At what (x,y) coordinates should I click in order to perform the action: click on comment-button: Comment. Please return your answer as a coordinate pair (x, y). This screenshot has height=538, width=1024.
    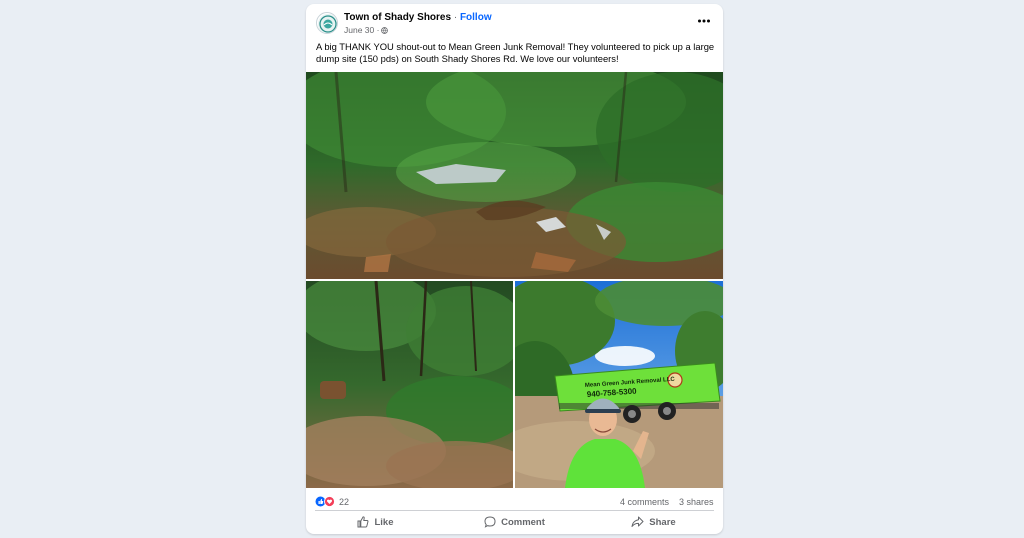
    Looking at the image, I should click on (514, 522).